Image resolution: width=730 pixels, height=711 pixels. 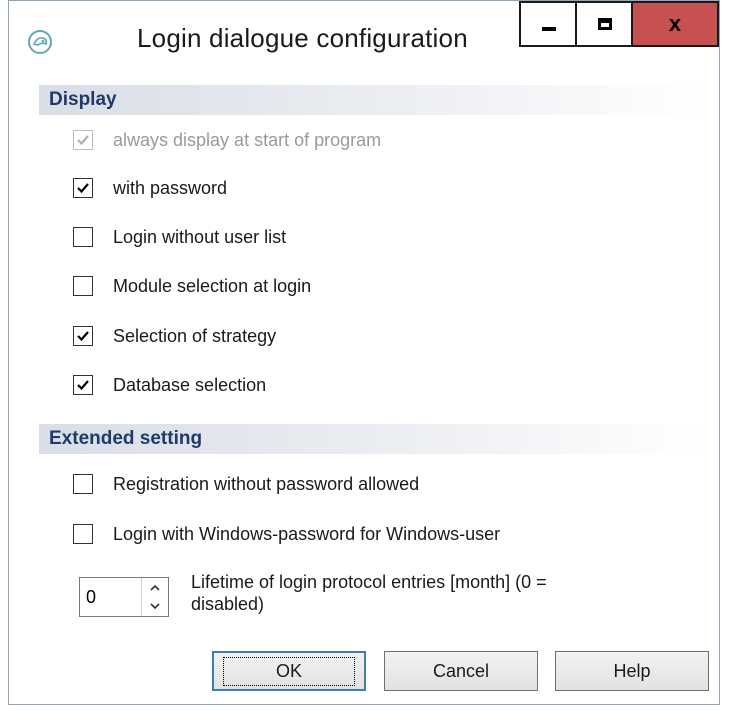 I want to click on ok-button-label: OK, so click(x=288, y=671).